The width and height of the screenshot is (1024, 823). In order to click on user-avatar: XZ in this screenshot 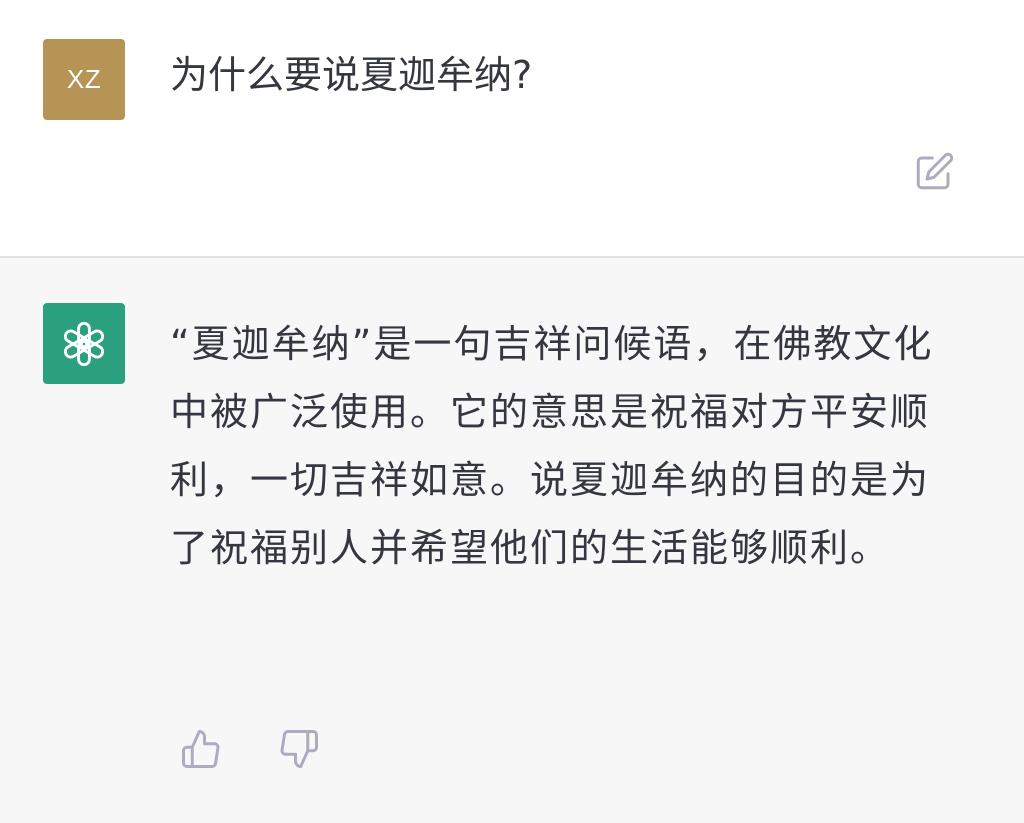, I will do `click(84, 79)`.